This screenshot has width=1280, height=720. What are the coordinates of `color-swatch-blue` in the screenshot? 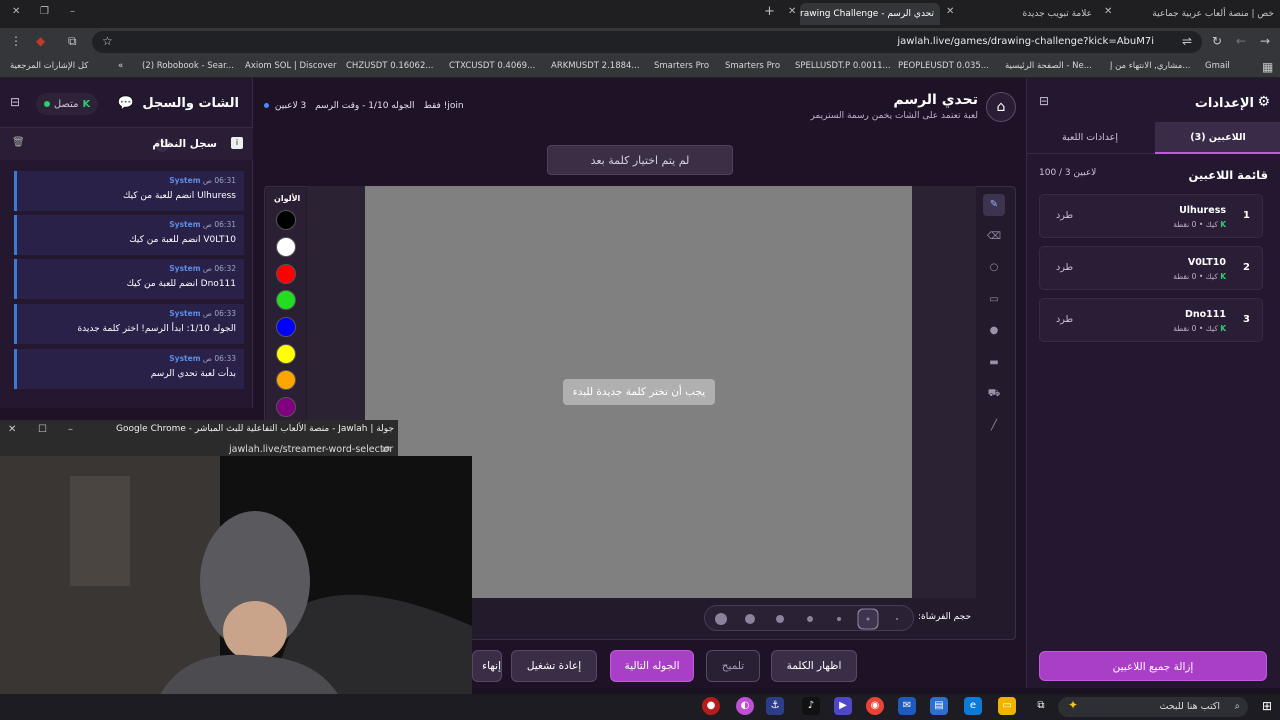 It's located at (286, 327).